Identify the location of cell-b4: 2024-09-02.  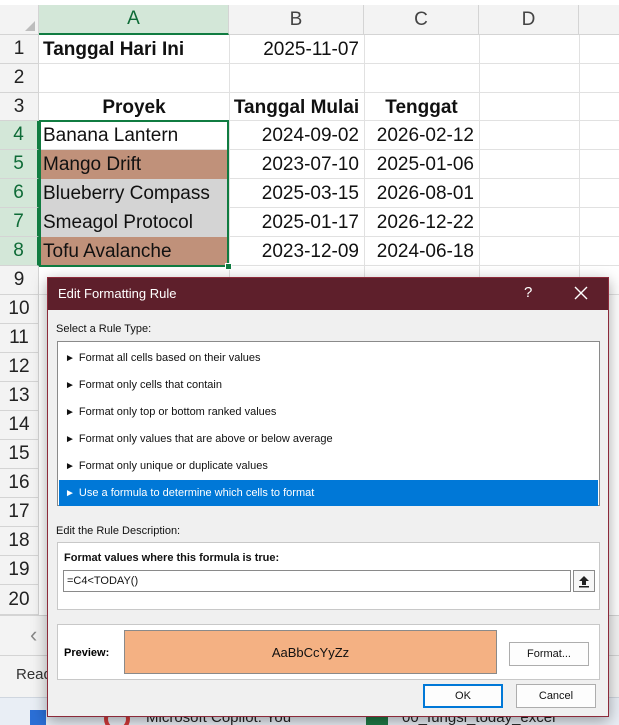
(296, 135).